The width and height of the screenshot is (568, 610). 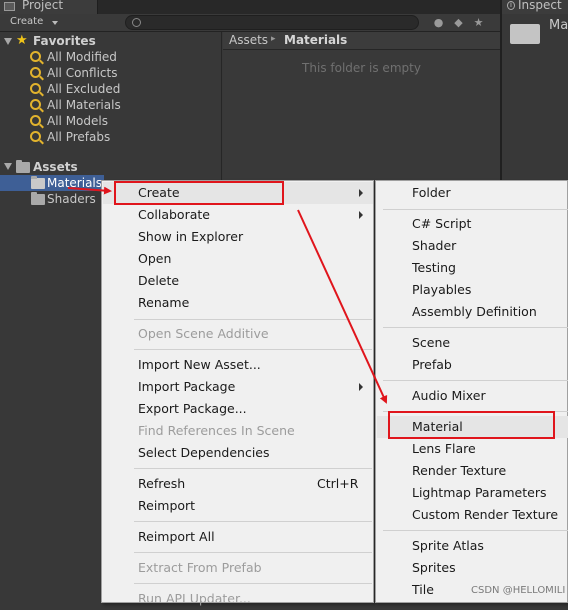 I want to click on annotation-arrow-to-material, so click(x=342, y=306).